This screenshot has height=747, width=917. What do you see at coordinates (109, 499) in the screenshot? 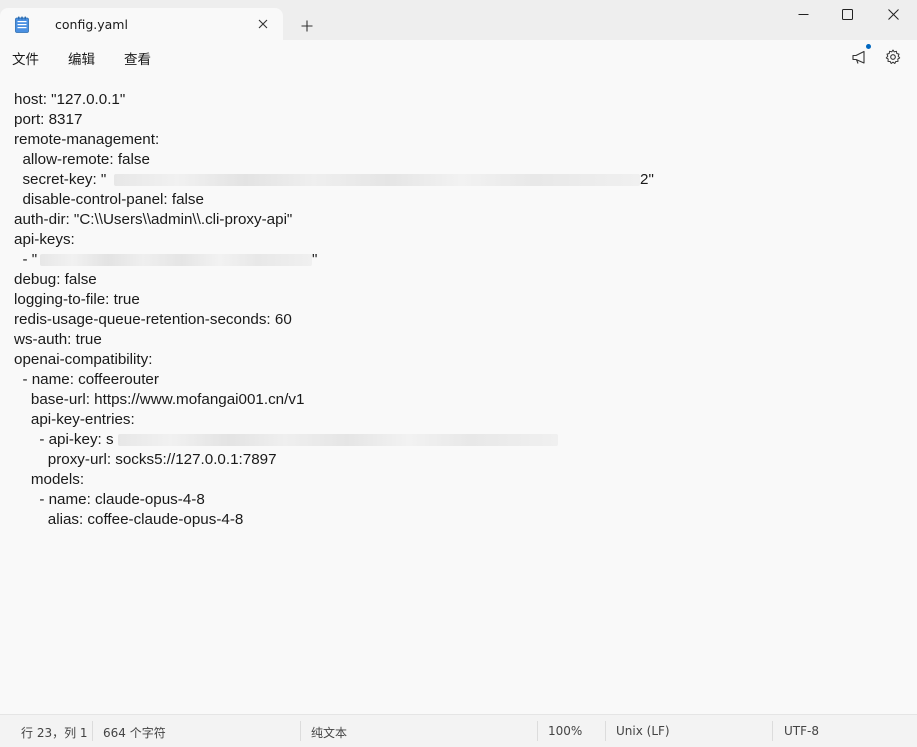
I see `editor-line: - name: claude-opus-4-8` at bounding box center [109, 499].